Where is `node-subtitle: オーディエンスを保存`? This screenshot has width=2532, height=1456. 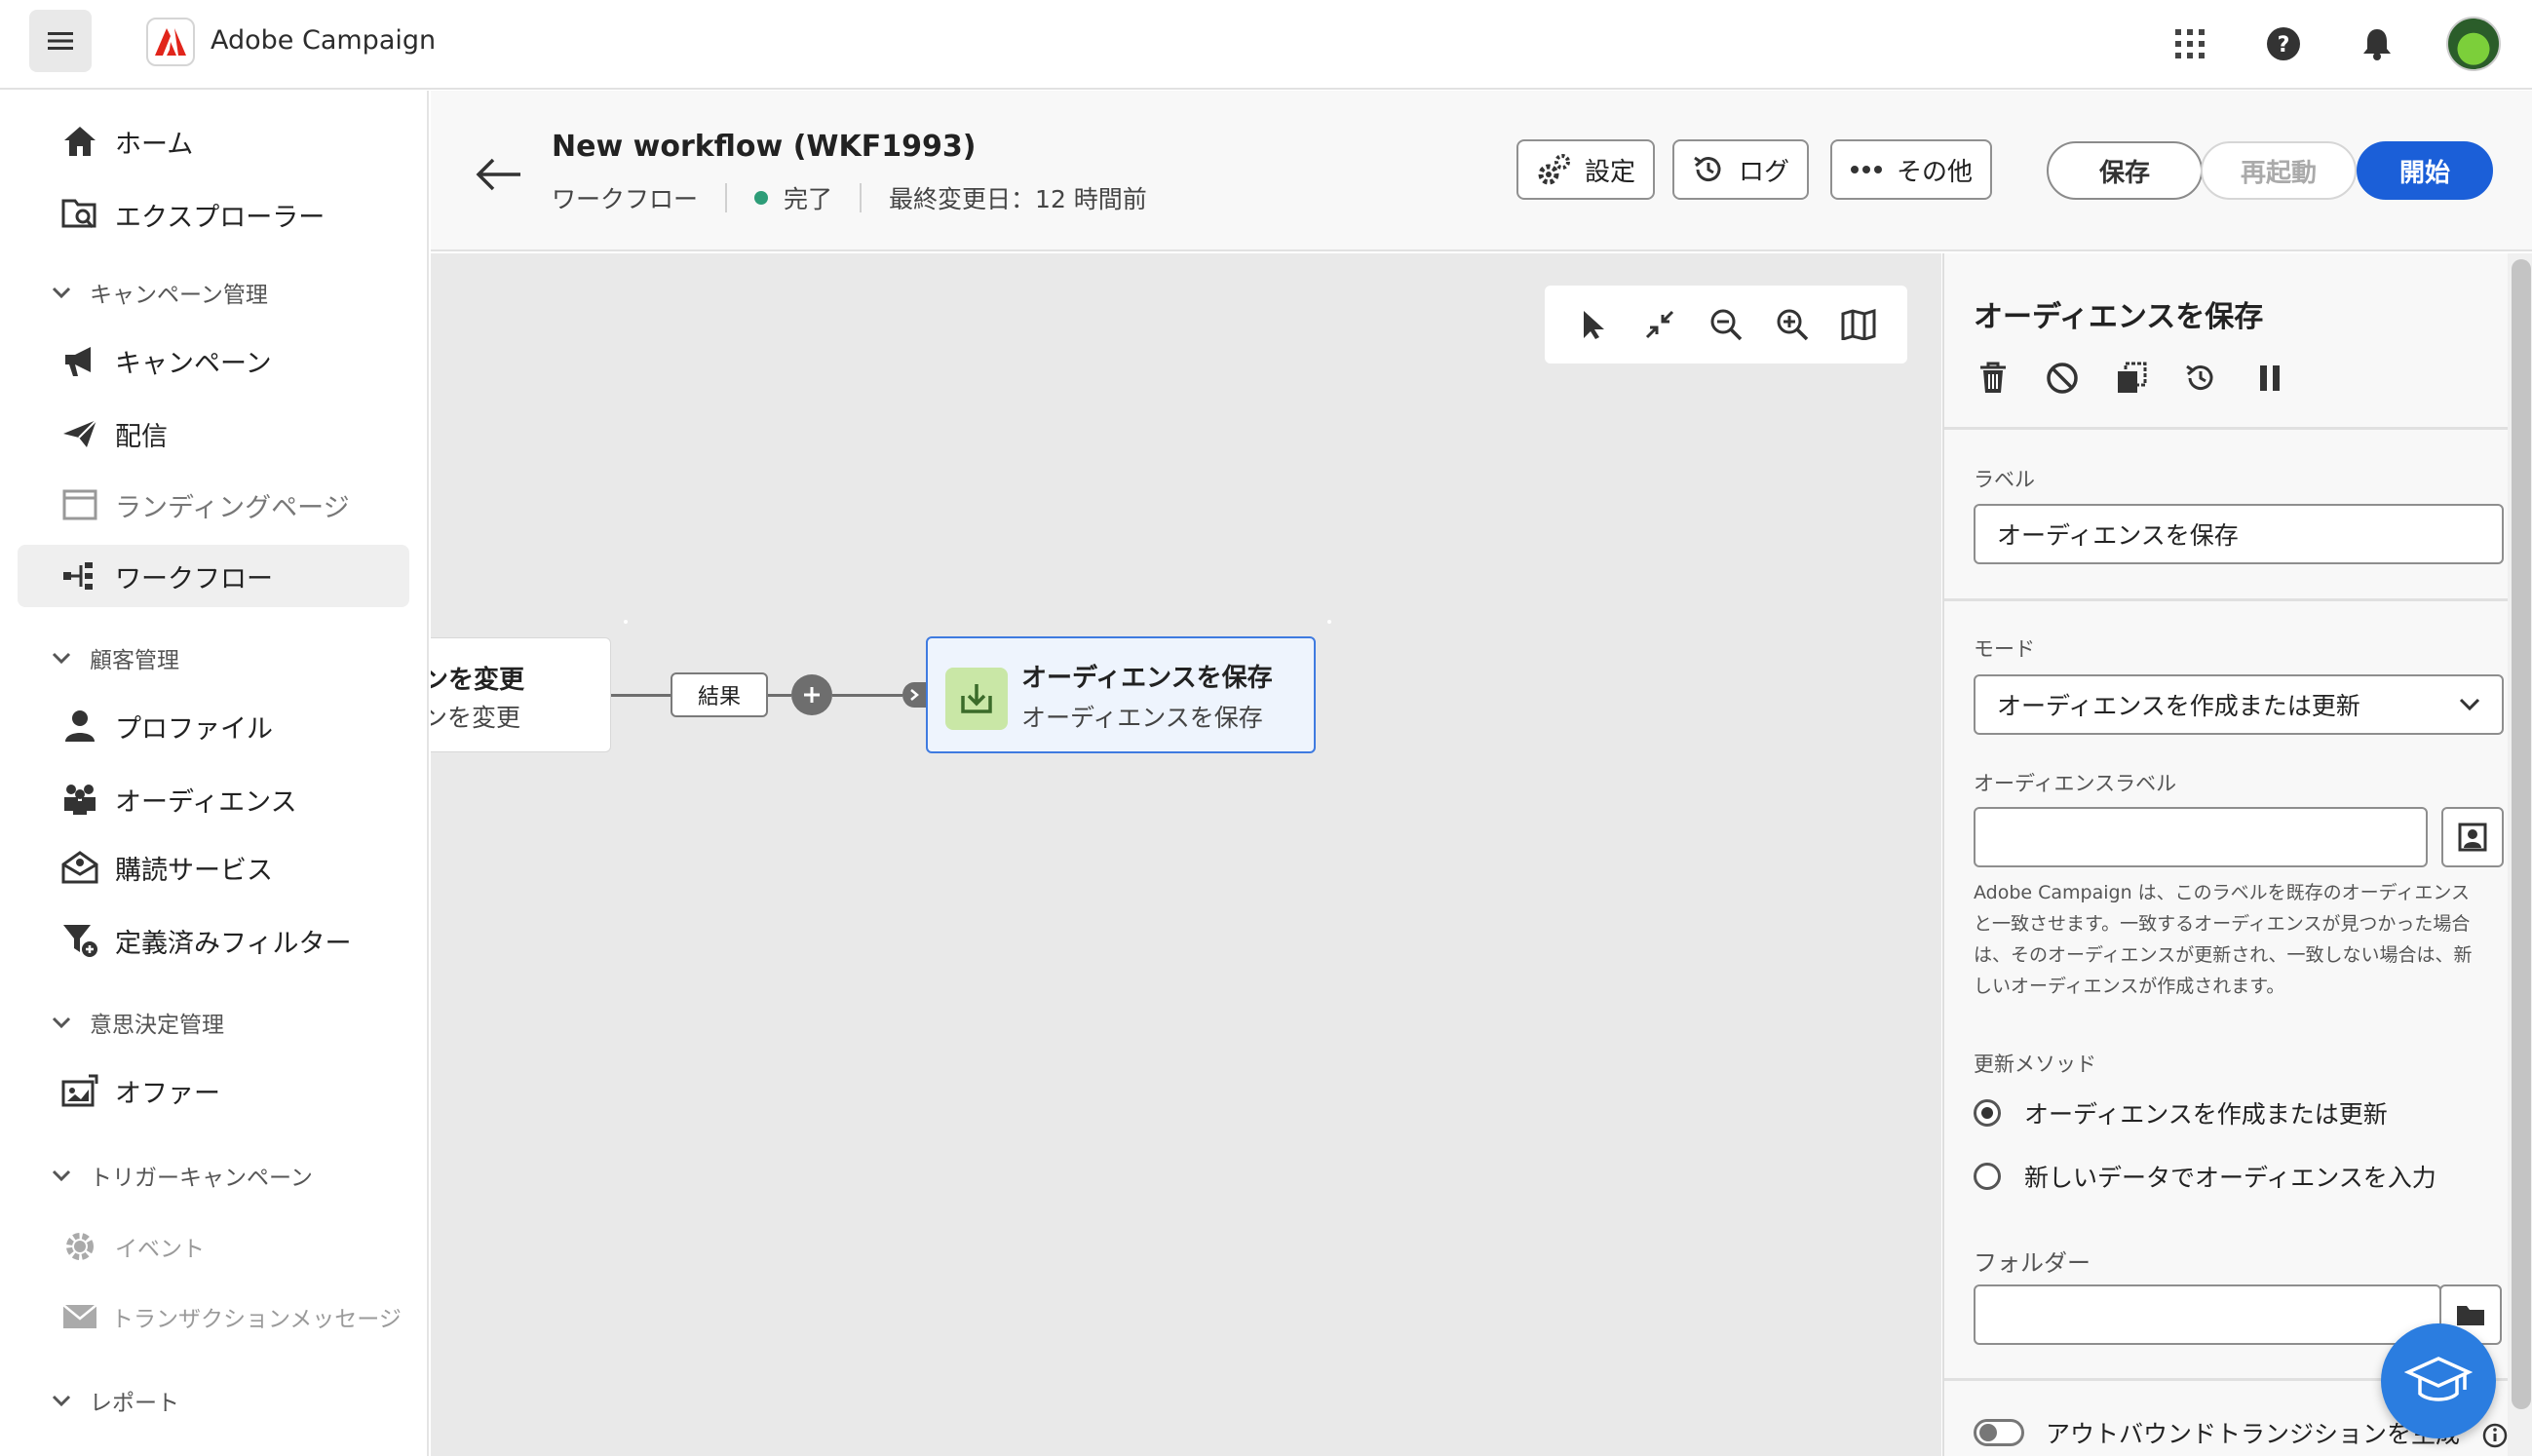 node-subtitle: オーディエンスを保存 is located at coordinates (1142, 718).